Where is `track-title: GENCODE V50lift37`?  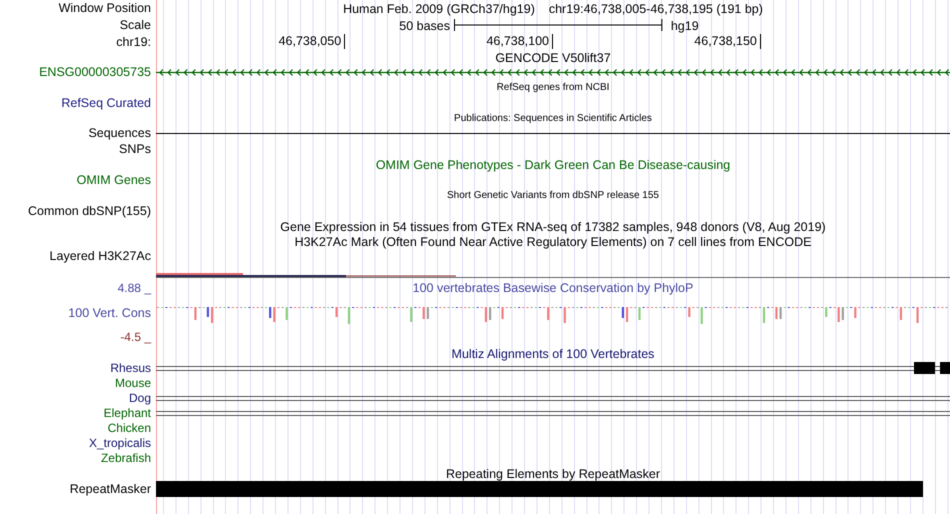 track-title: GENCODE V50lift37 is located at coordinates (553, 57).